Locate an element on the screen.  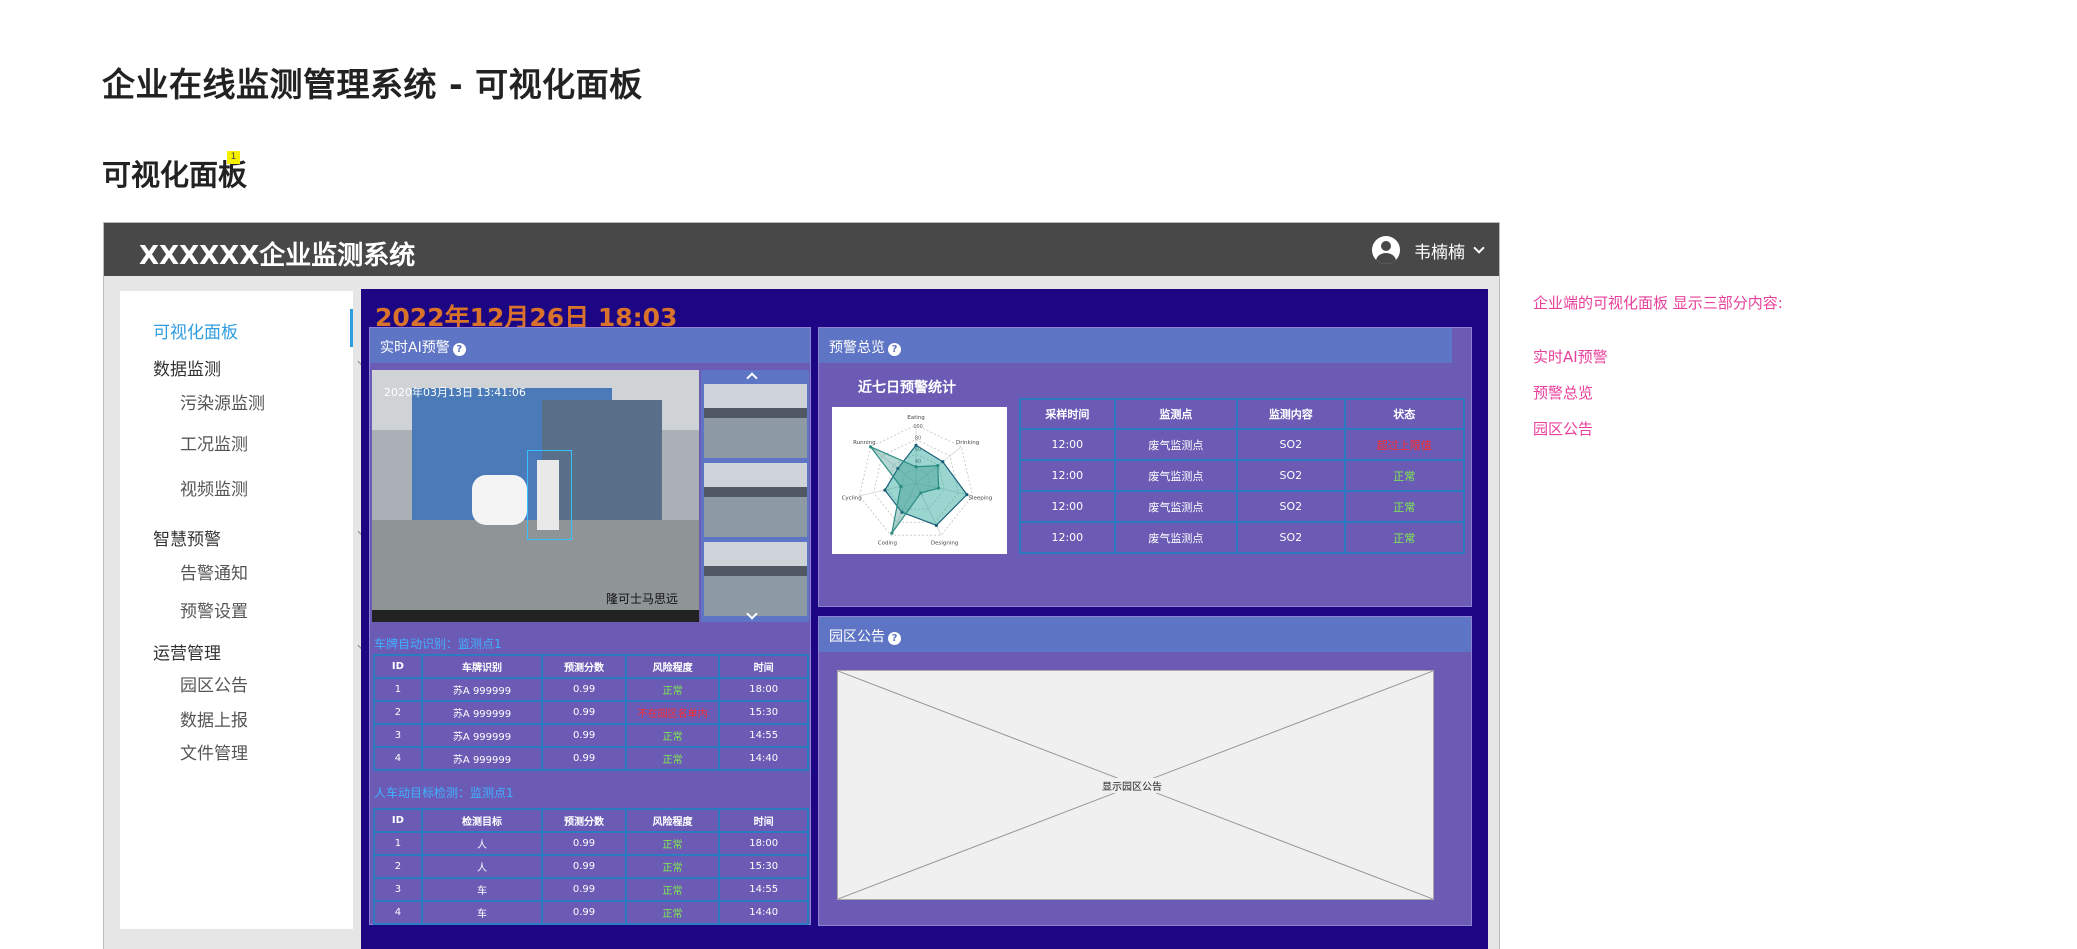
radar-category-label: Eating is located at coordinates (916, 418).